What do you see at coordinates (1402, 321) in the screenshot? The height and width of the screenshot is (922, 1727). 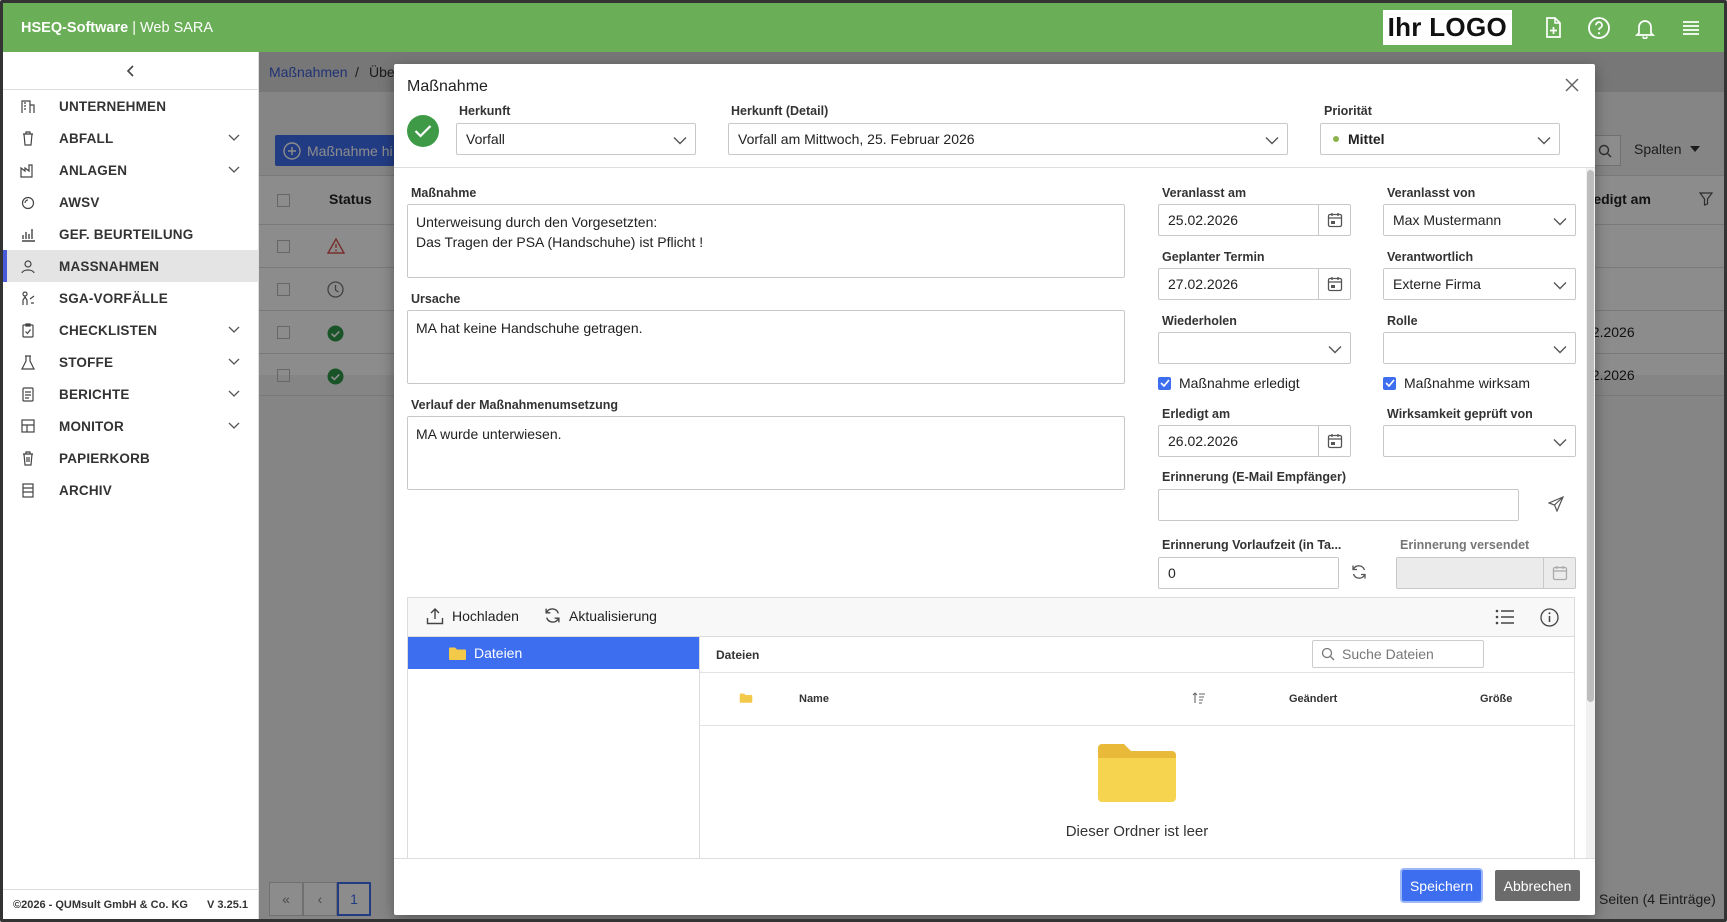 I see `rolle-label: Rolle` at bounding box center [1402, 321].